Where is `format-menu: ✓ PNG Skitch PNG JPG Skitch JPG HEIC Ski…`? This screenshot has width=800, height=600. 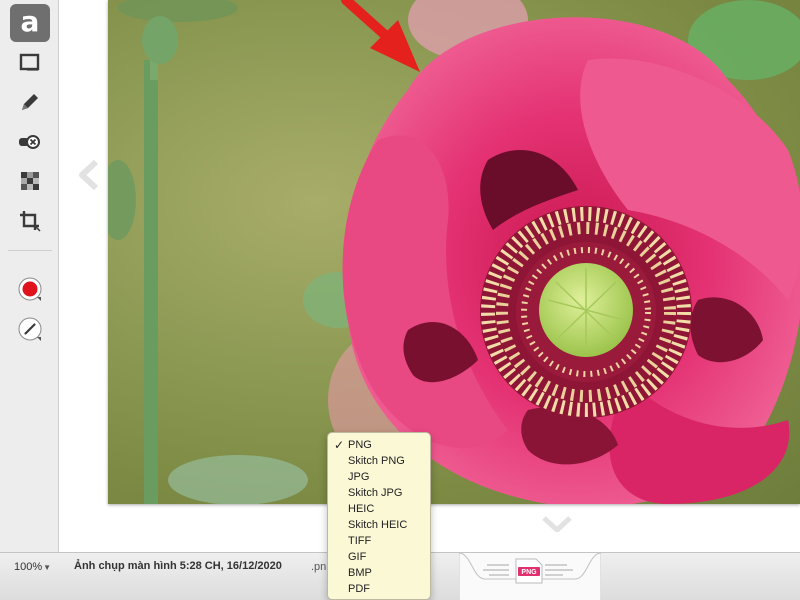
format-menu: ✓ PNG Skitch PNG JPG Skitch JPG HEIC Ski… is located at coordinates (379, 516).